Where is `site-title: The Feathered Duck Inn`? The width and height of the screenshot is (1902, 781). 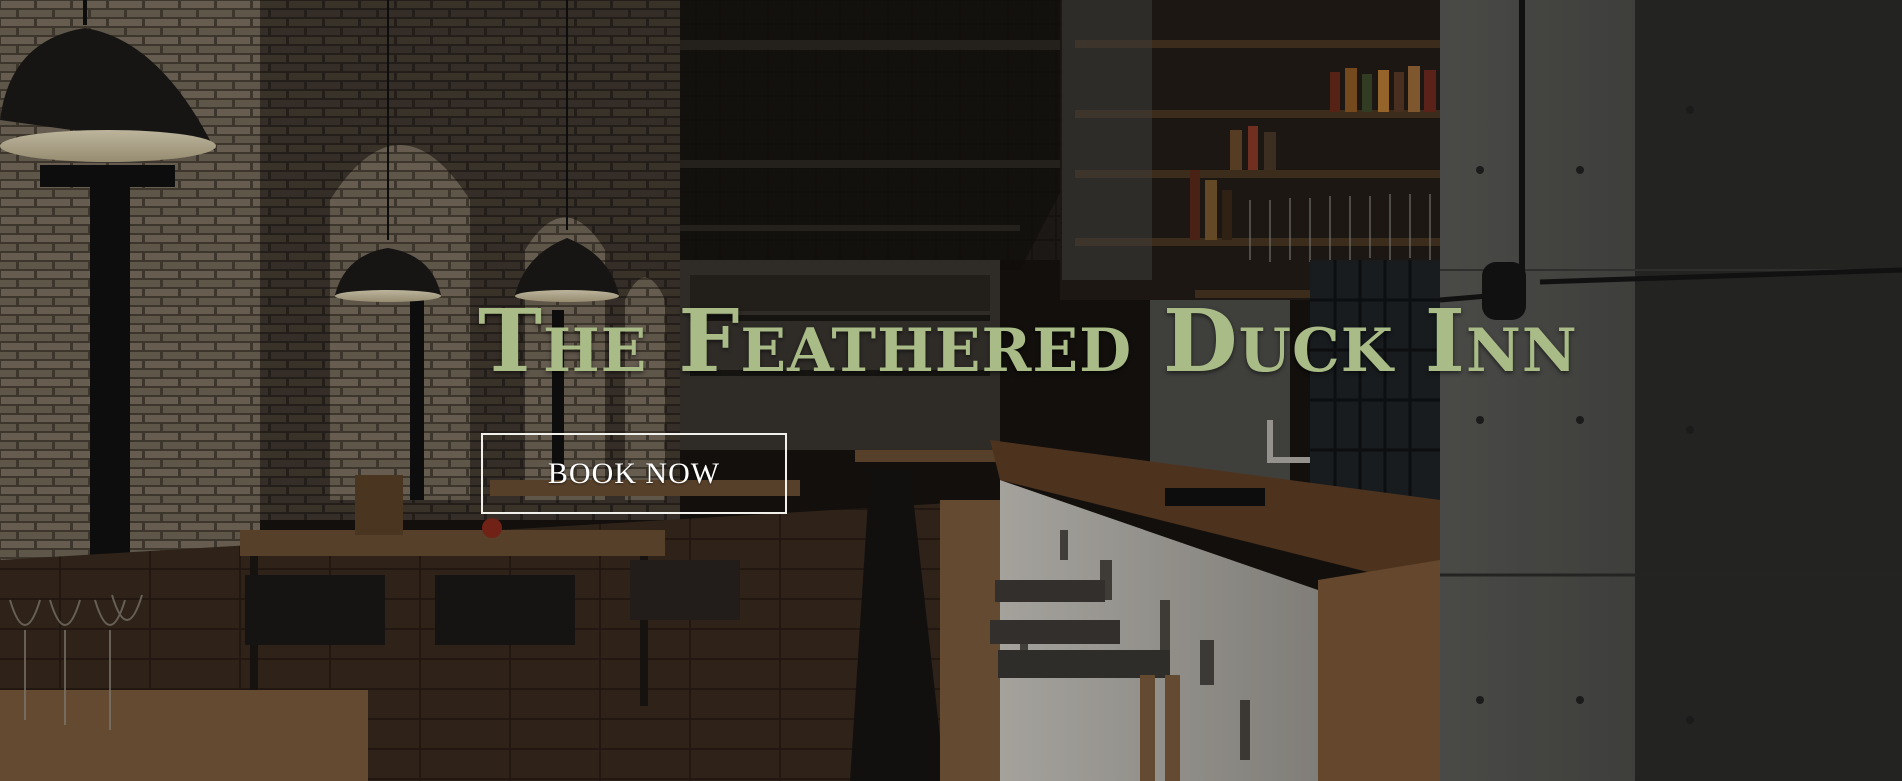 site-title: The Feathered Duck Inn is located at coordinates (1028, 341).